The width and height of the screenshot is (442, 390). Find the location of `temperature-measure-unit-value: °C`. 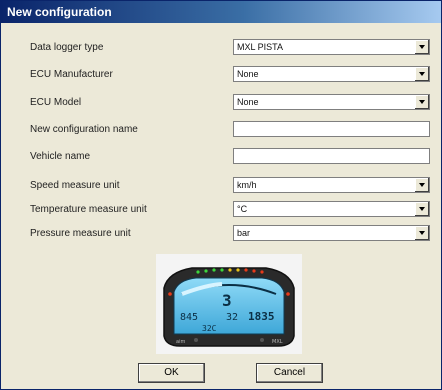

temperature-measure-unit-value: °C is located at coordinates (242, 209).